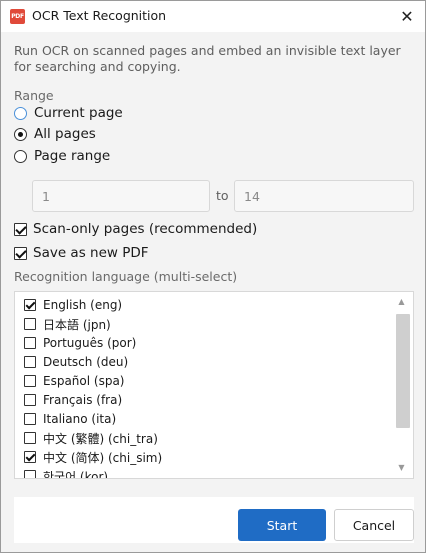 The image size is (426, 553). I want to click on list-item: Español (spa), so click(74, 381).